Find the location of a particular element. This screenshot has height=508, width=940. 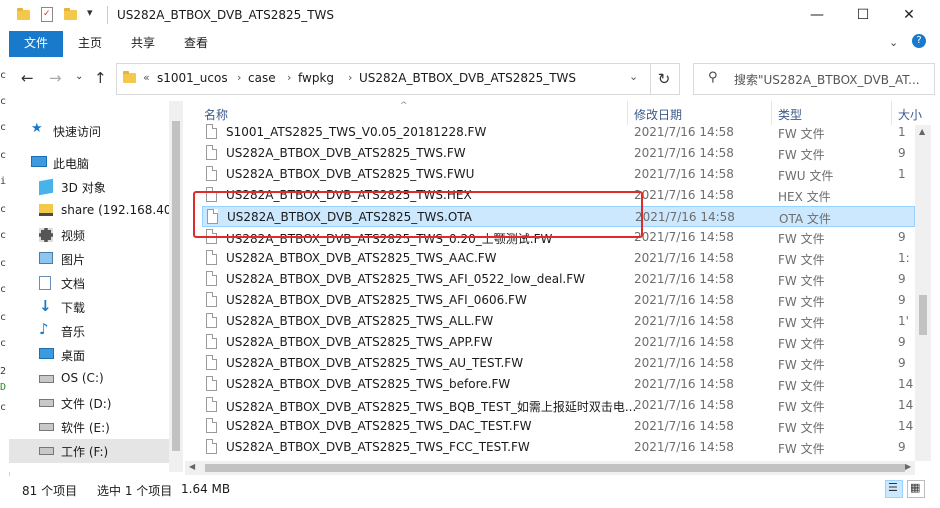

quick-access-dropdown-icon: ▾ is located at coordinates (94, 13).